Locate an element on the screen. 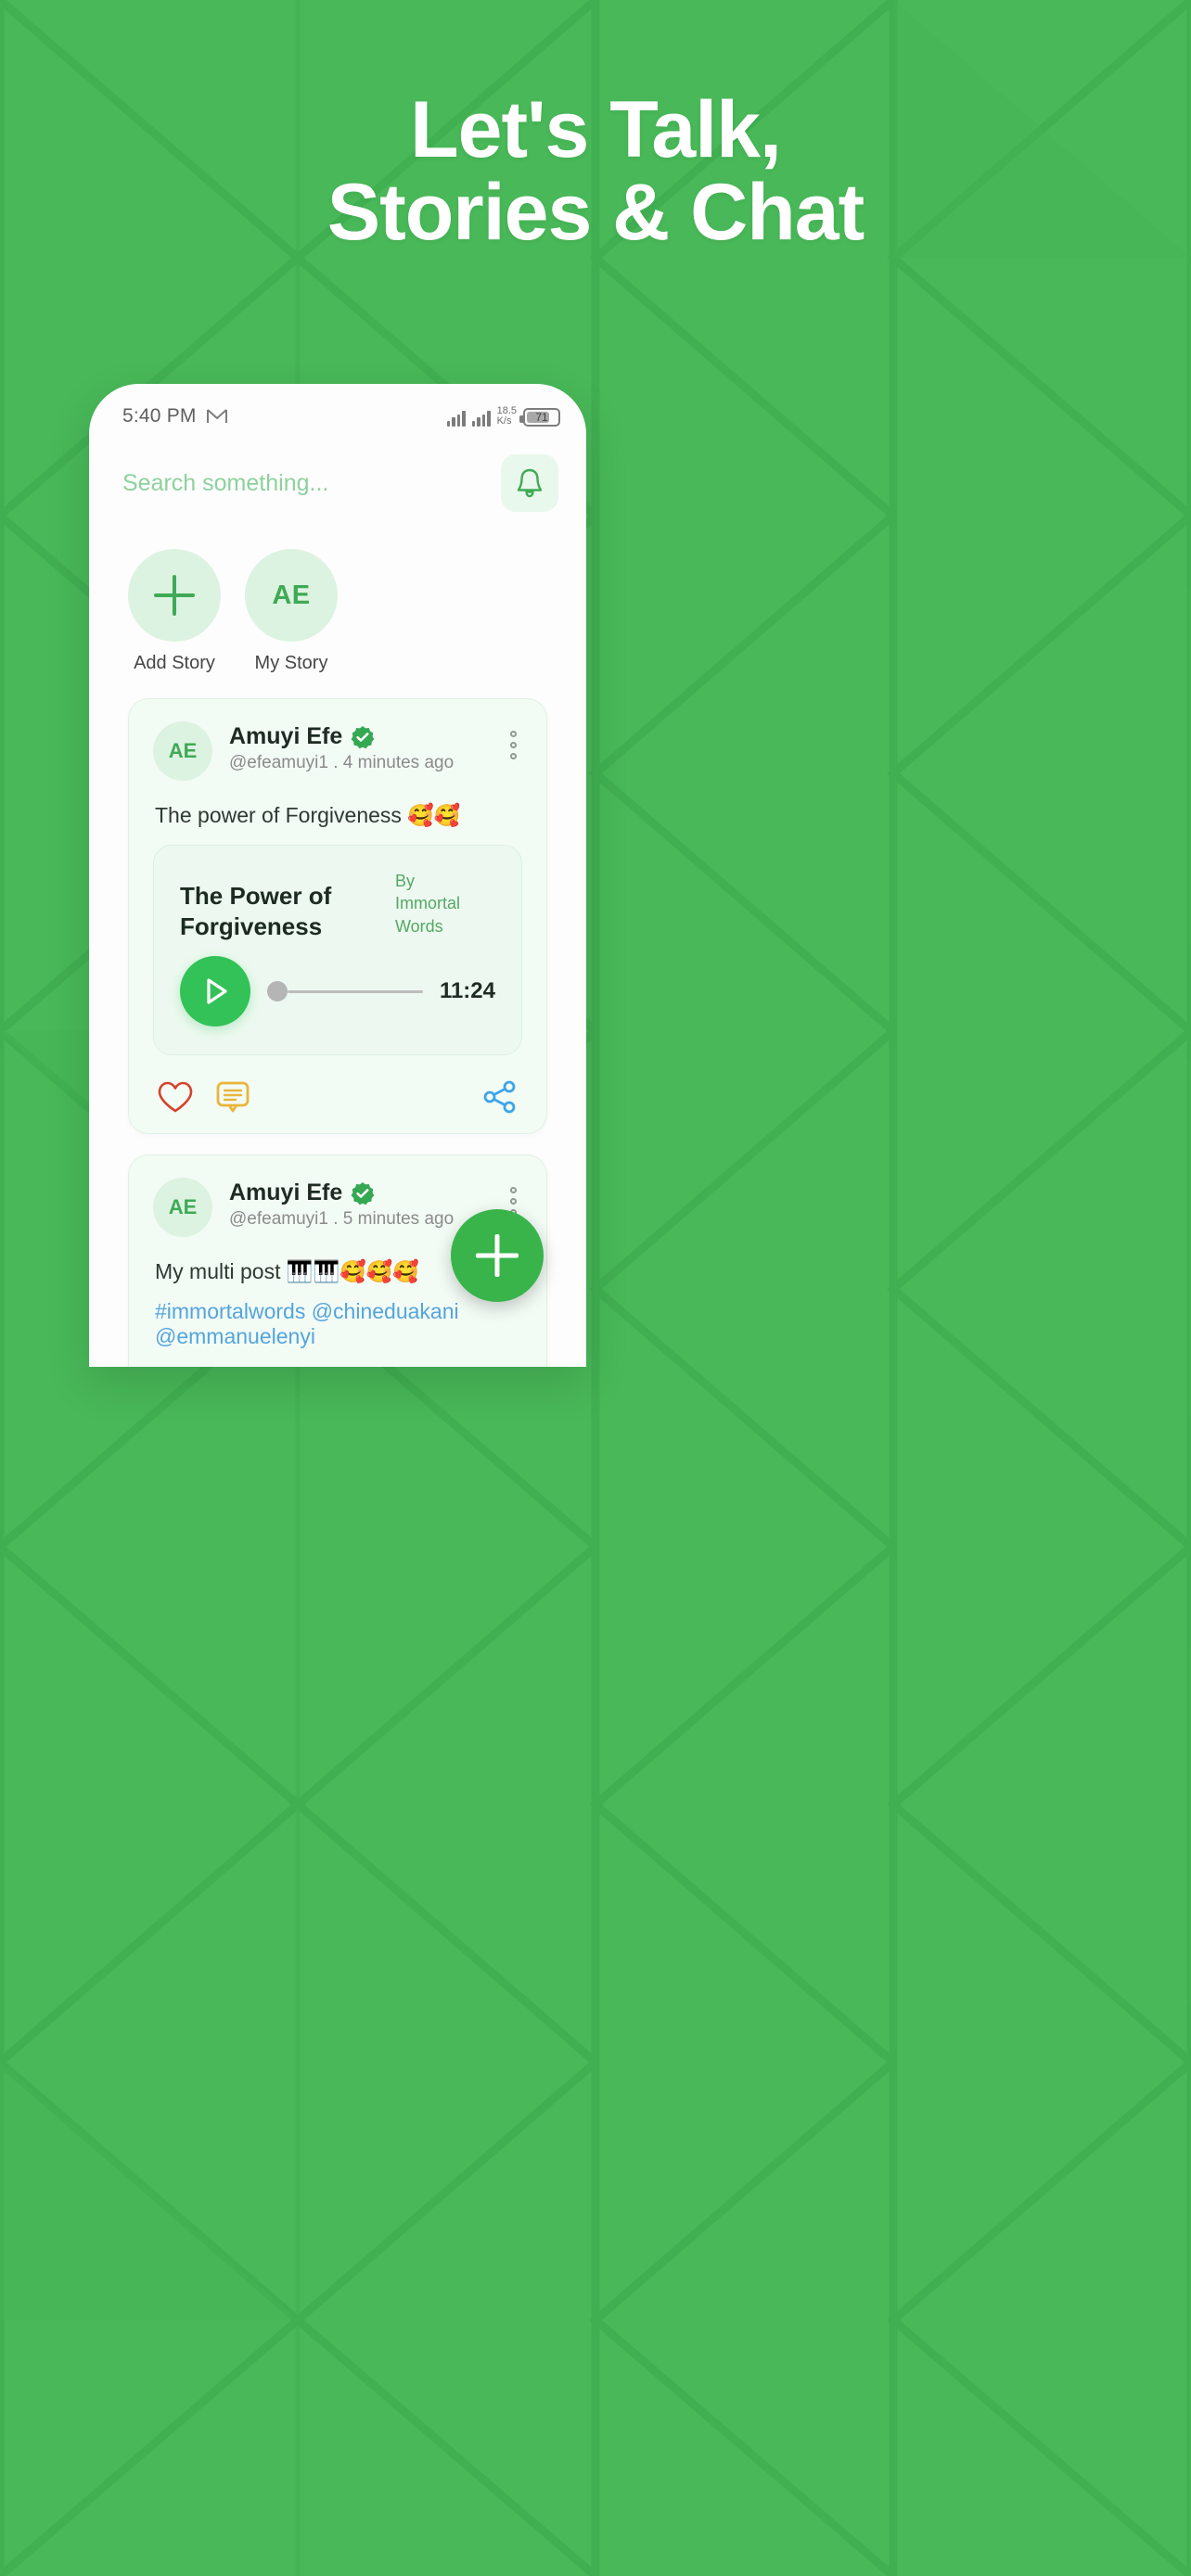 Image resolution: width=1191 pixels, height=2576 pixels. audio-play-button is located at coordinates (215, 991).